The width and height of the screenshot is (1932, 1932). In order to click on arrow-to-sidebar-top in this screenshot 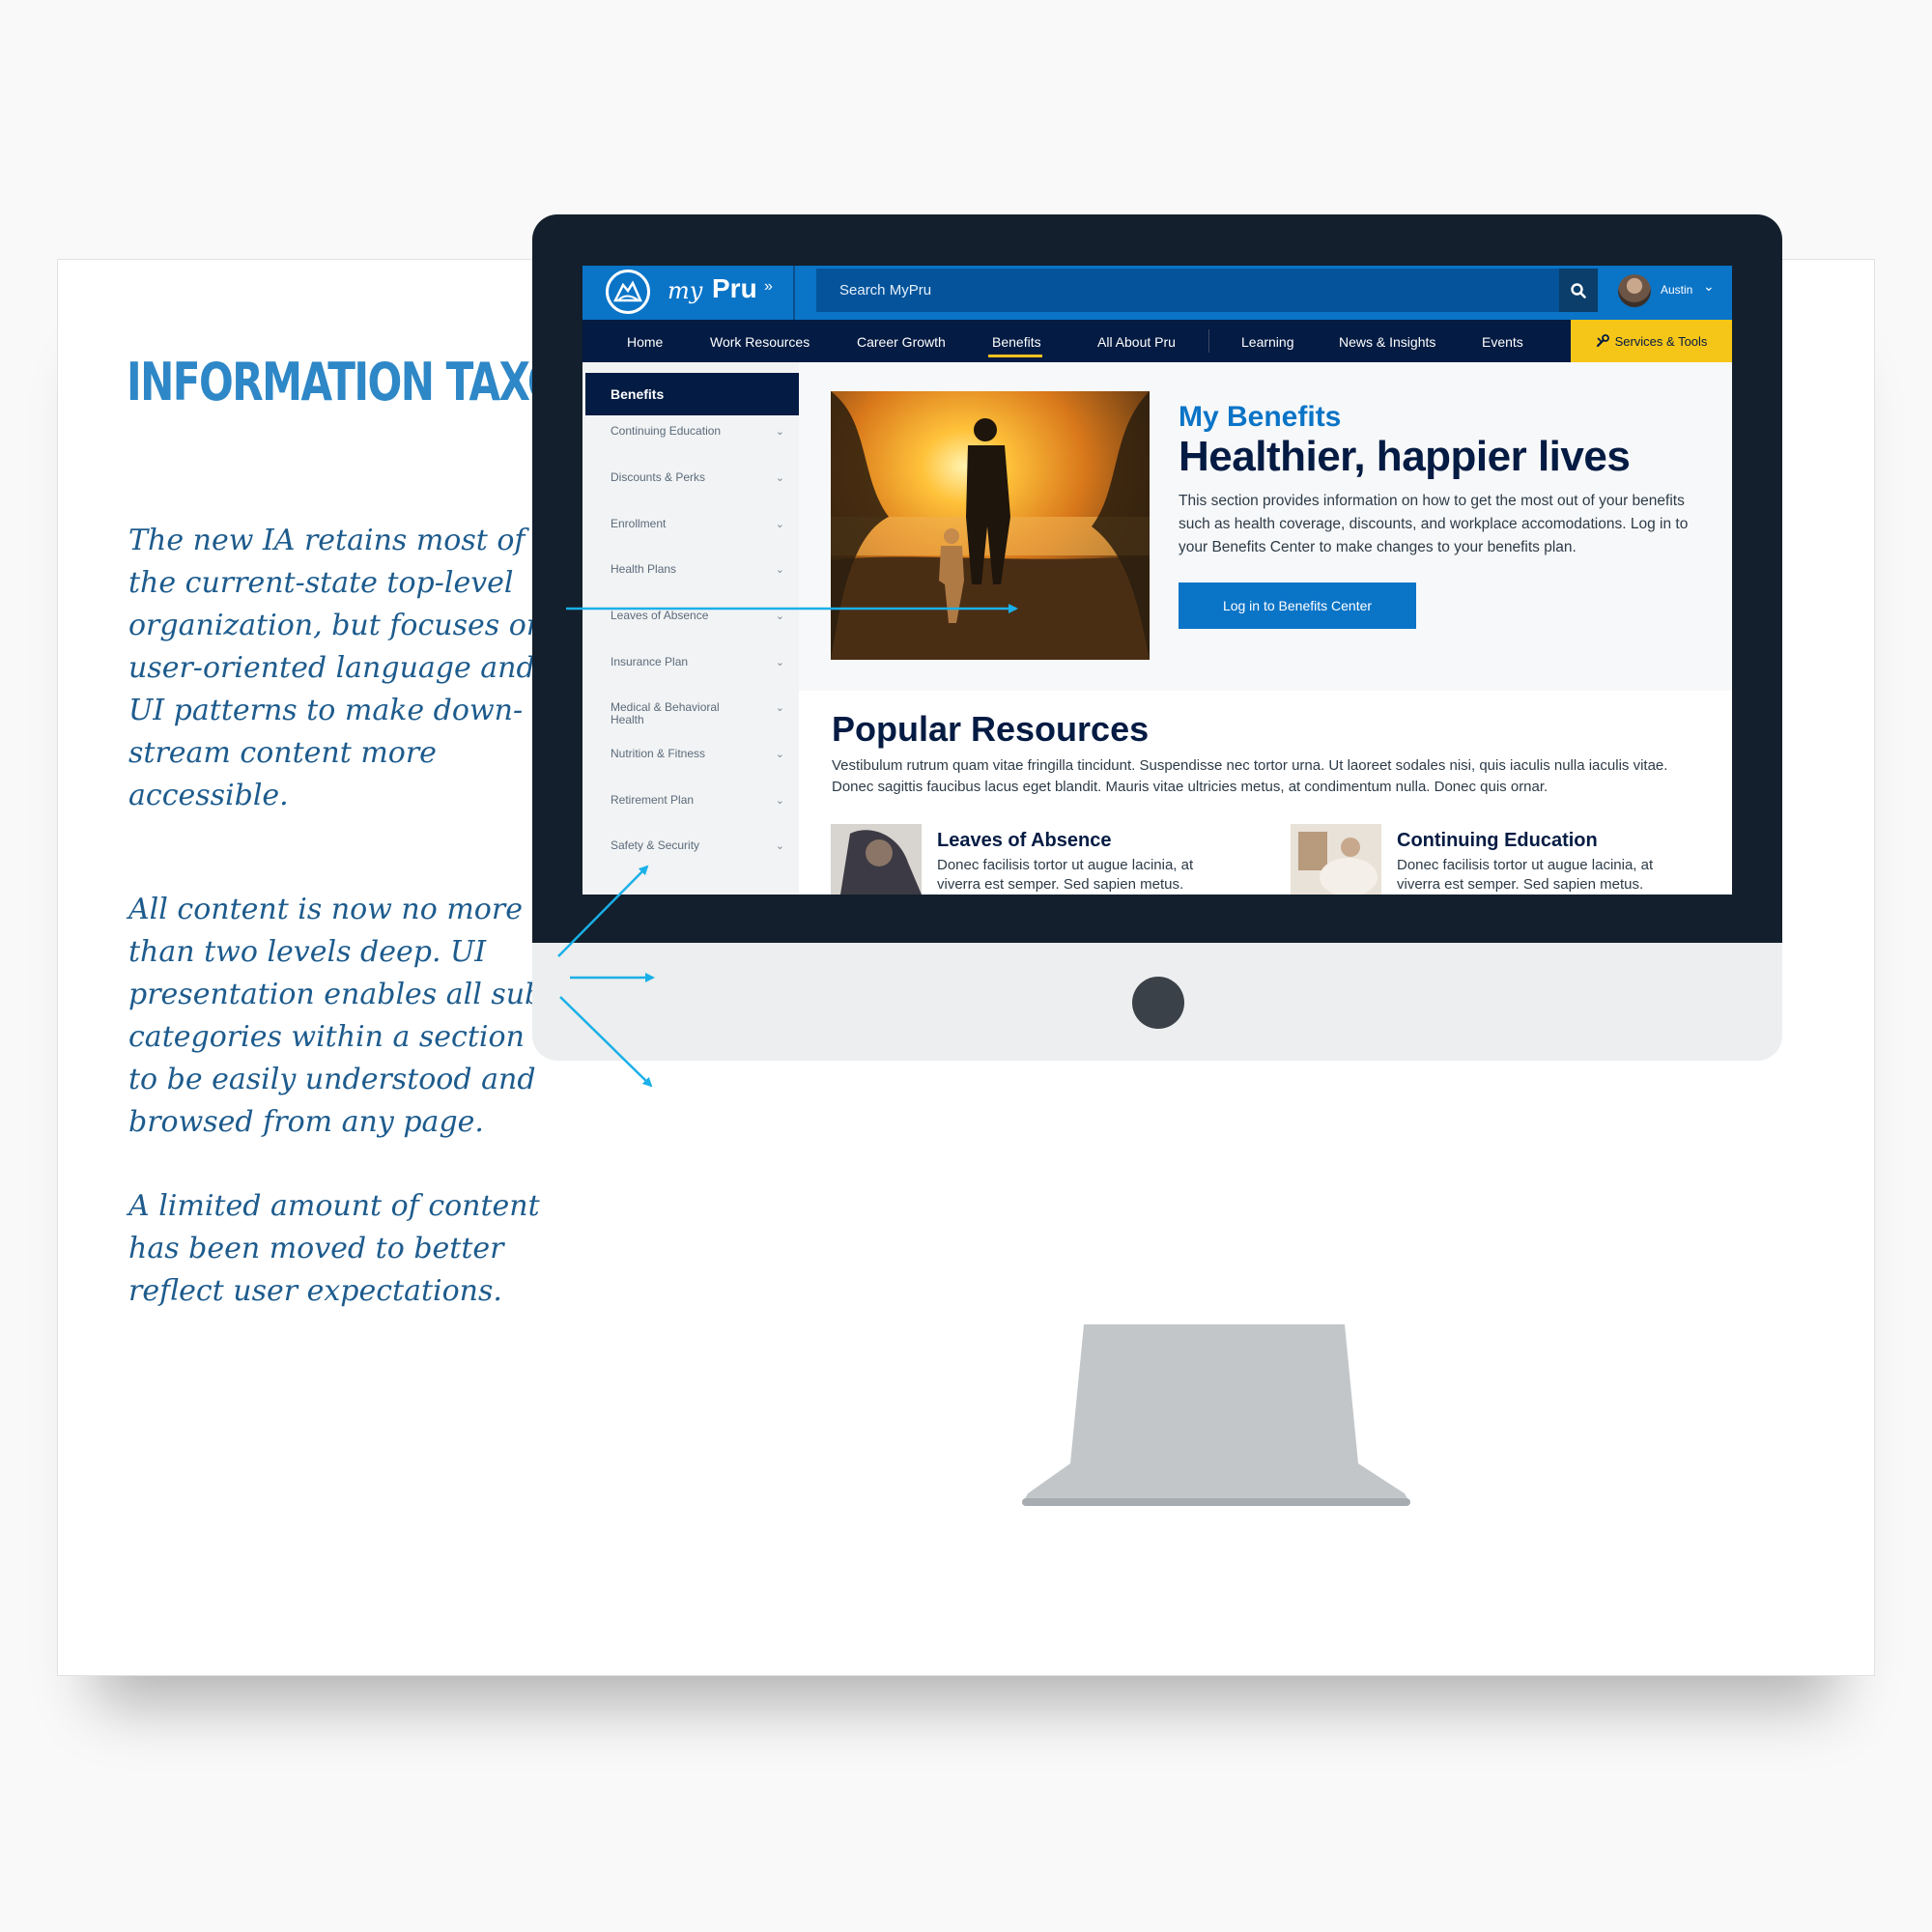, I will do `click(603, 911)`.